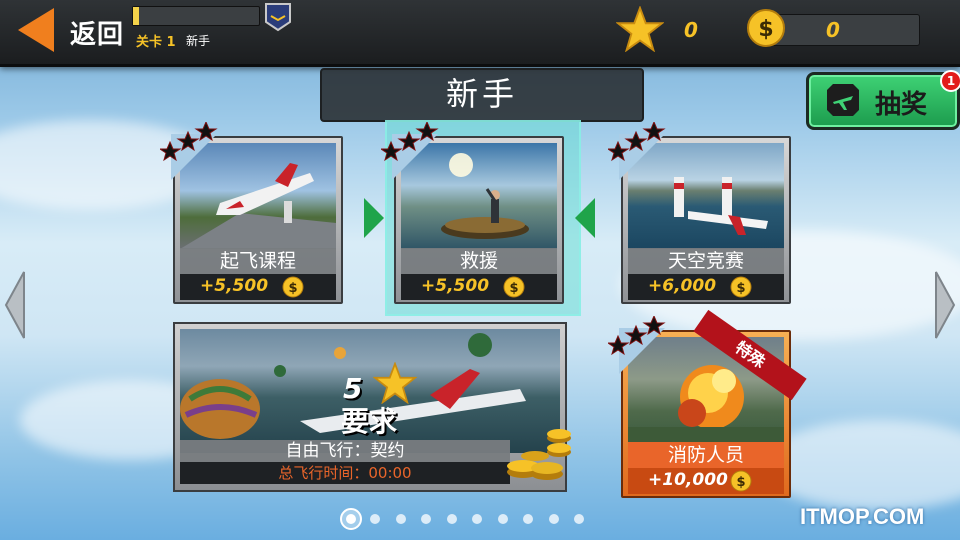  I want to click on stars-count: 0, so click(691, 30).